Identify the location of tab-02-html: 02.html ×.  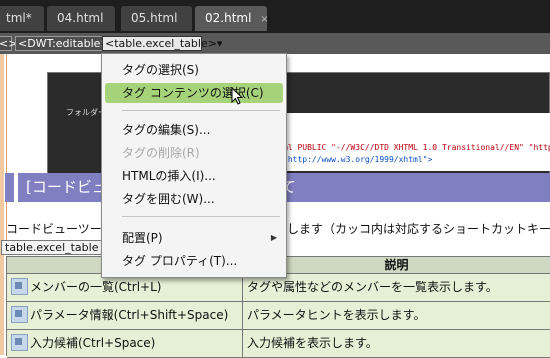
(232, 18).